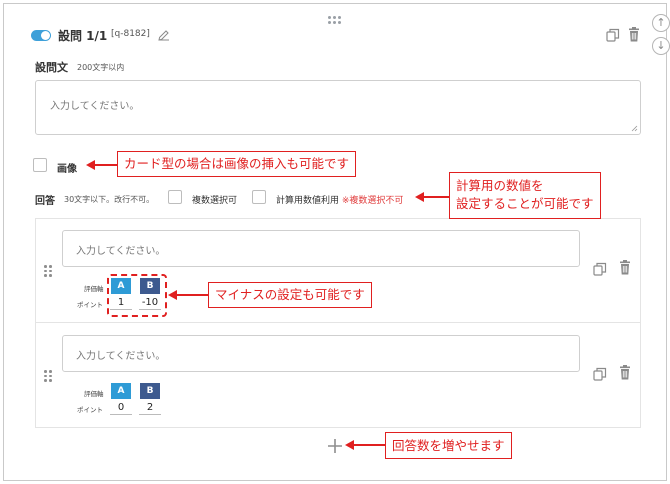  I want to click on callout-add: 回答数を増やせます, so click(448, 445).